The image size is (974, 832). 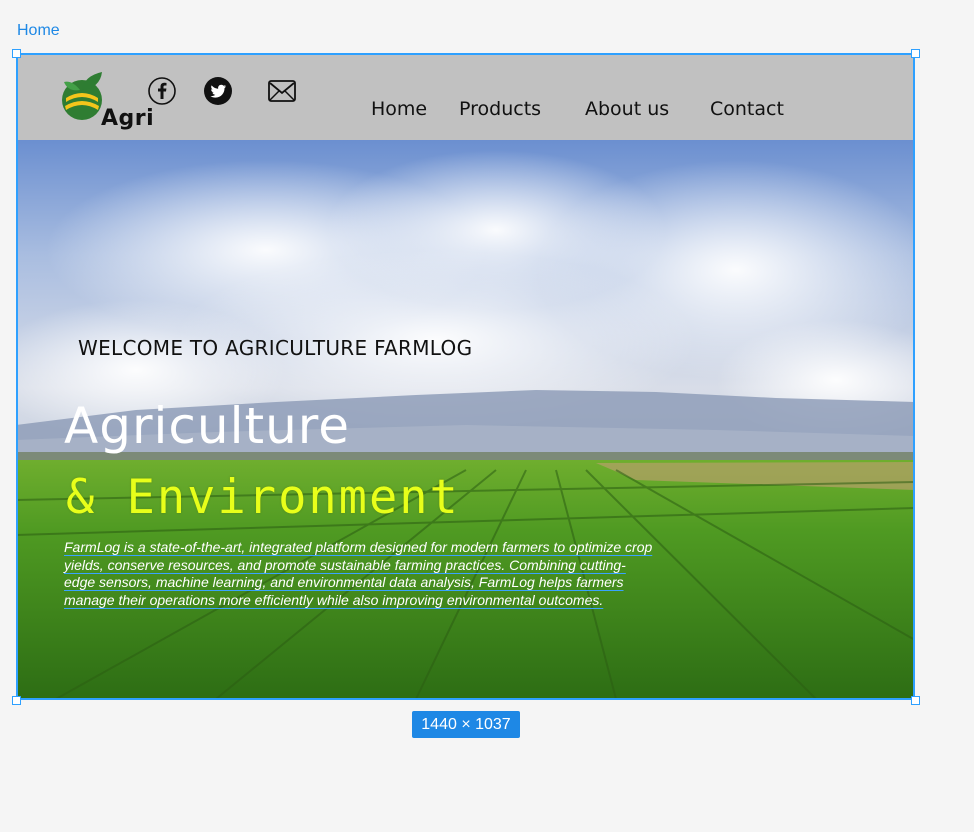 What do you see at coordinates (128, 118) in the screenshot?
I see `logo-text: Agri` at bounding box center [128, 118].